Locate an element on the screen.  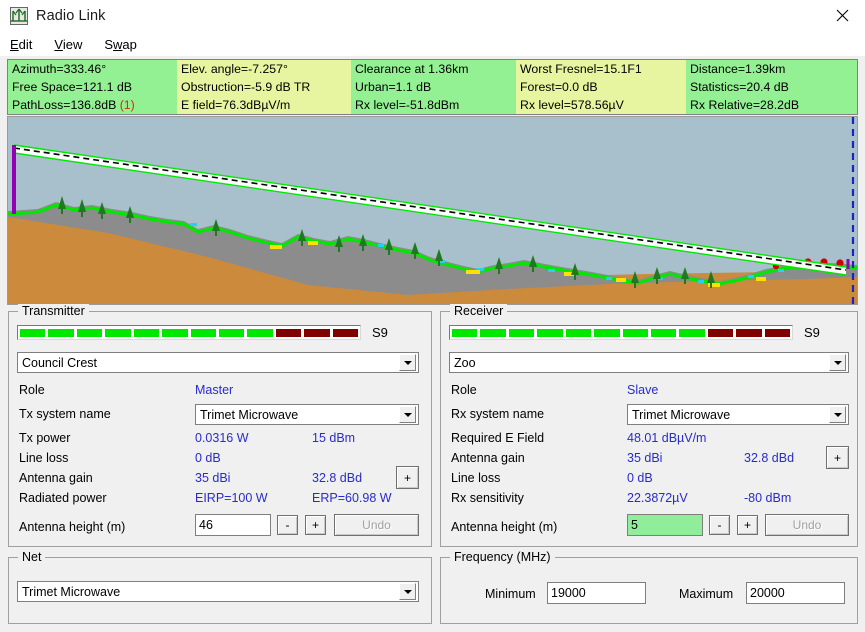
label-tx-radiated-power: Radiated power is located at coordinates (63, 498).